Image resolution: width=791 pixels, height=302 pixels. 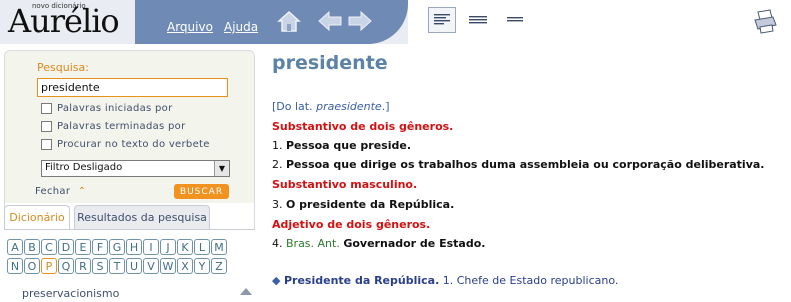 What do you see at coordinates (168, 247) in the screenshot?
I see `letter-j: J` at bounding box center [168, 247].